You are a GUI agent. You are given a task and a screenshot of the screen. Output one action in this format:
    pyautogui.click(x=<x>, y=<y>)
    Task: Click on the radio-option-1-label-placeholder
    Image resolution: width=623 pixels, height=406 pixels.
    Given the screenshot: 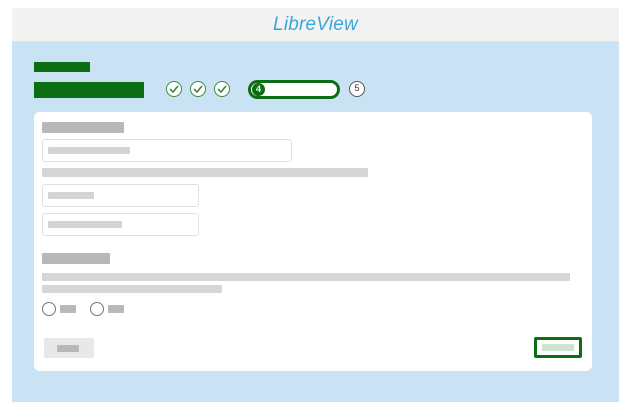 What is the action you would take?
    pyautogui.click(x=68, y=309)
    